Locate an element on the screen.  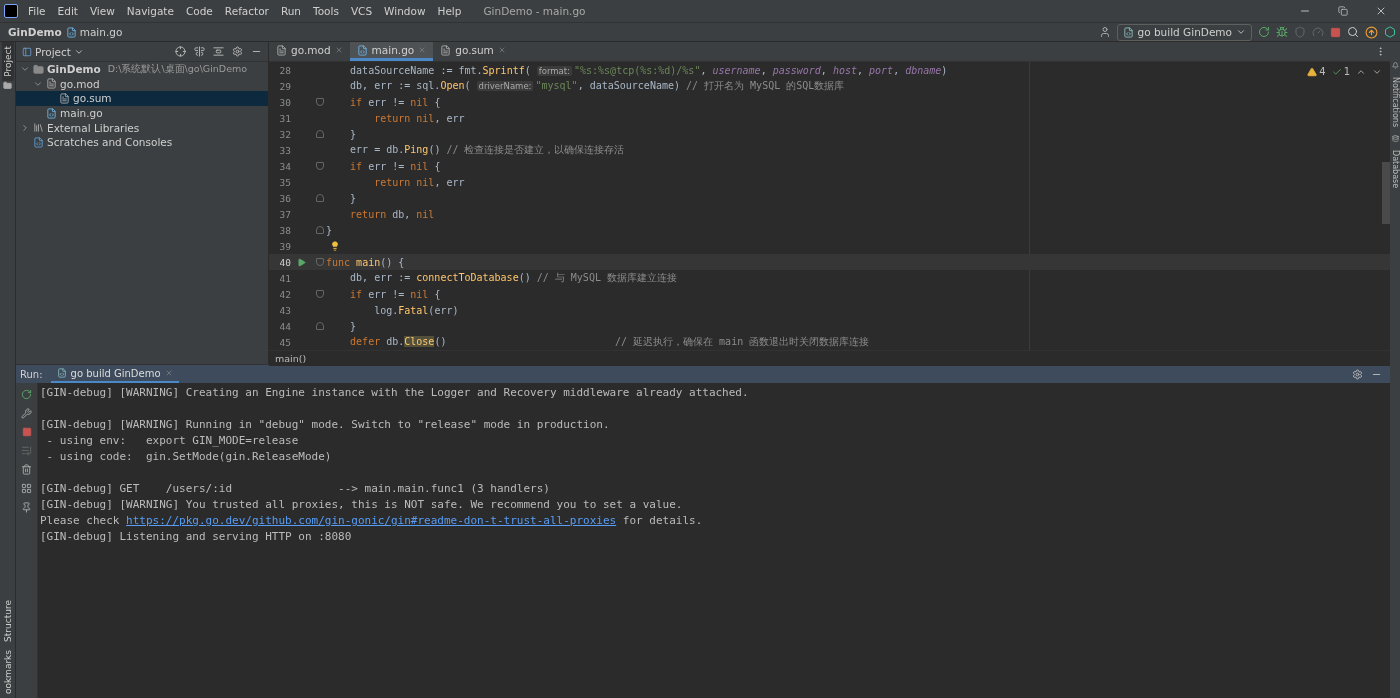
menu-item: Tools is located at coordinates (326, 11).